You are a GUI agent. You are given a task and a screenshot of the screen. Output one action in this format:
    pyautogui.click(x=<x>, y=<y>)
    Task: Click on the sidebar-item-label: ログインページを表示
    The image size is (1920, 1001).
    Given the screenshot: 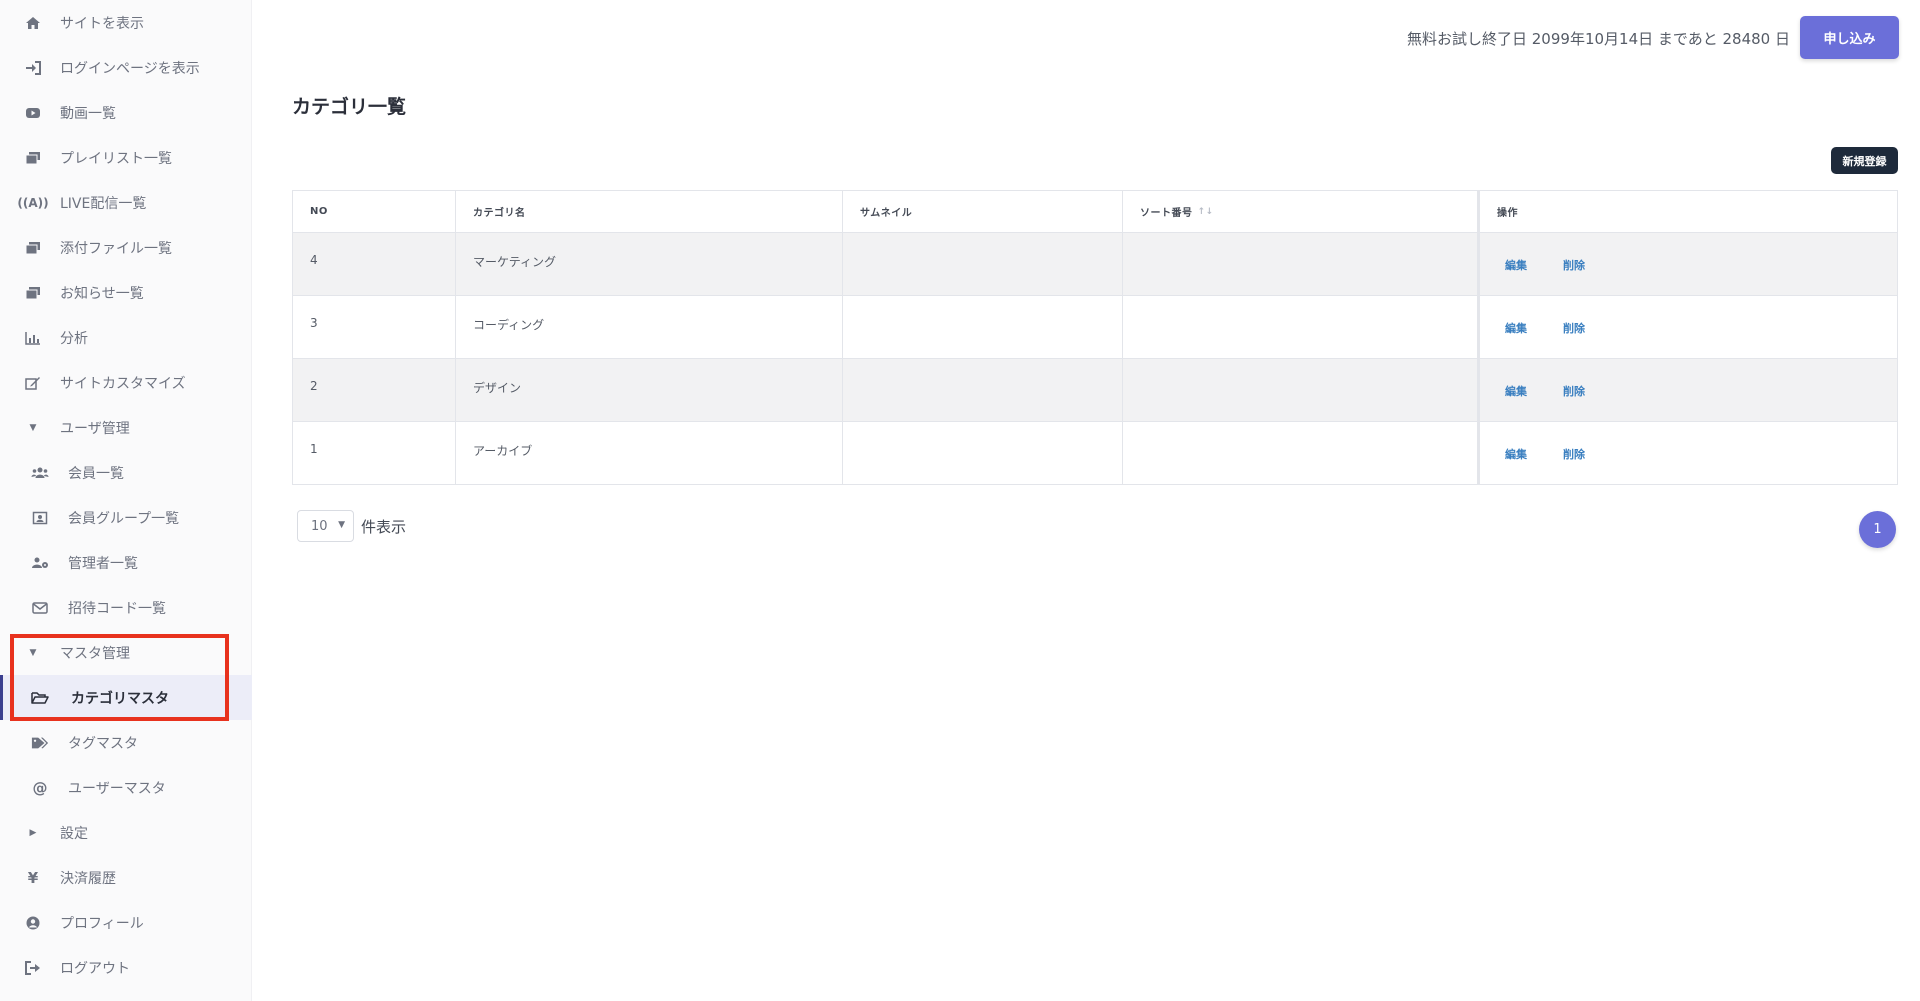 What is the action you would take?
    pyautogui.click(x=130, y=68)
    